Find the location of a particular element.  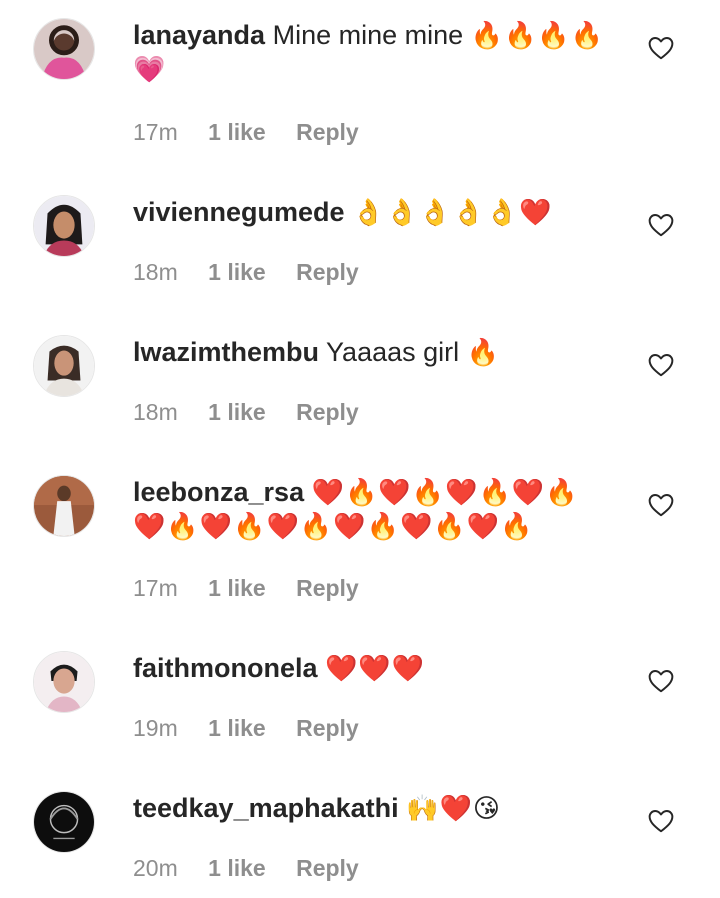

comment-emojis: 🙌❤️😘 is located at coordinates (453, 808).